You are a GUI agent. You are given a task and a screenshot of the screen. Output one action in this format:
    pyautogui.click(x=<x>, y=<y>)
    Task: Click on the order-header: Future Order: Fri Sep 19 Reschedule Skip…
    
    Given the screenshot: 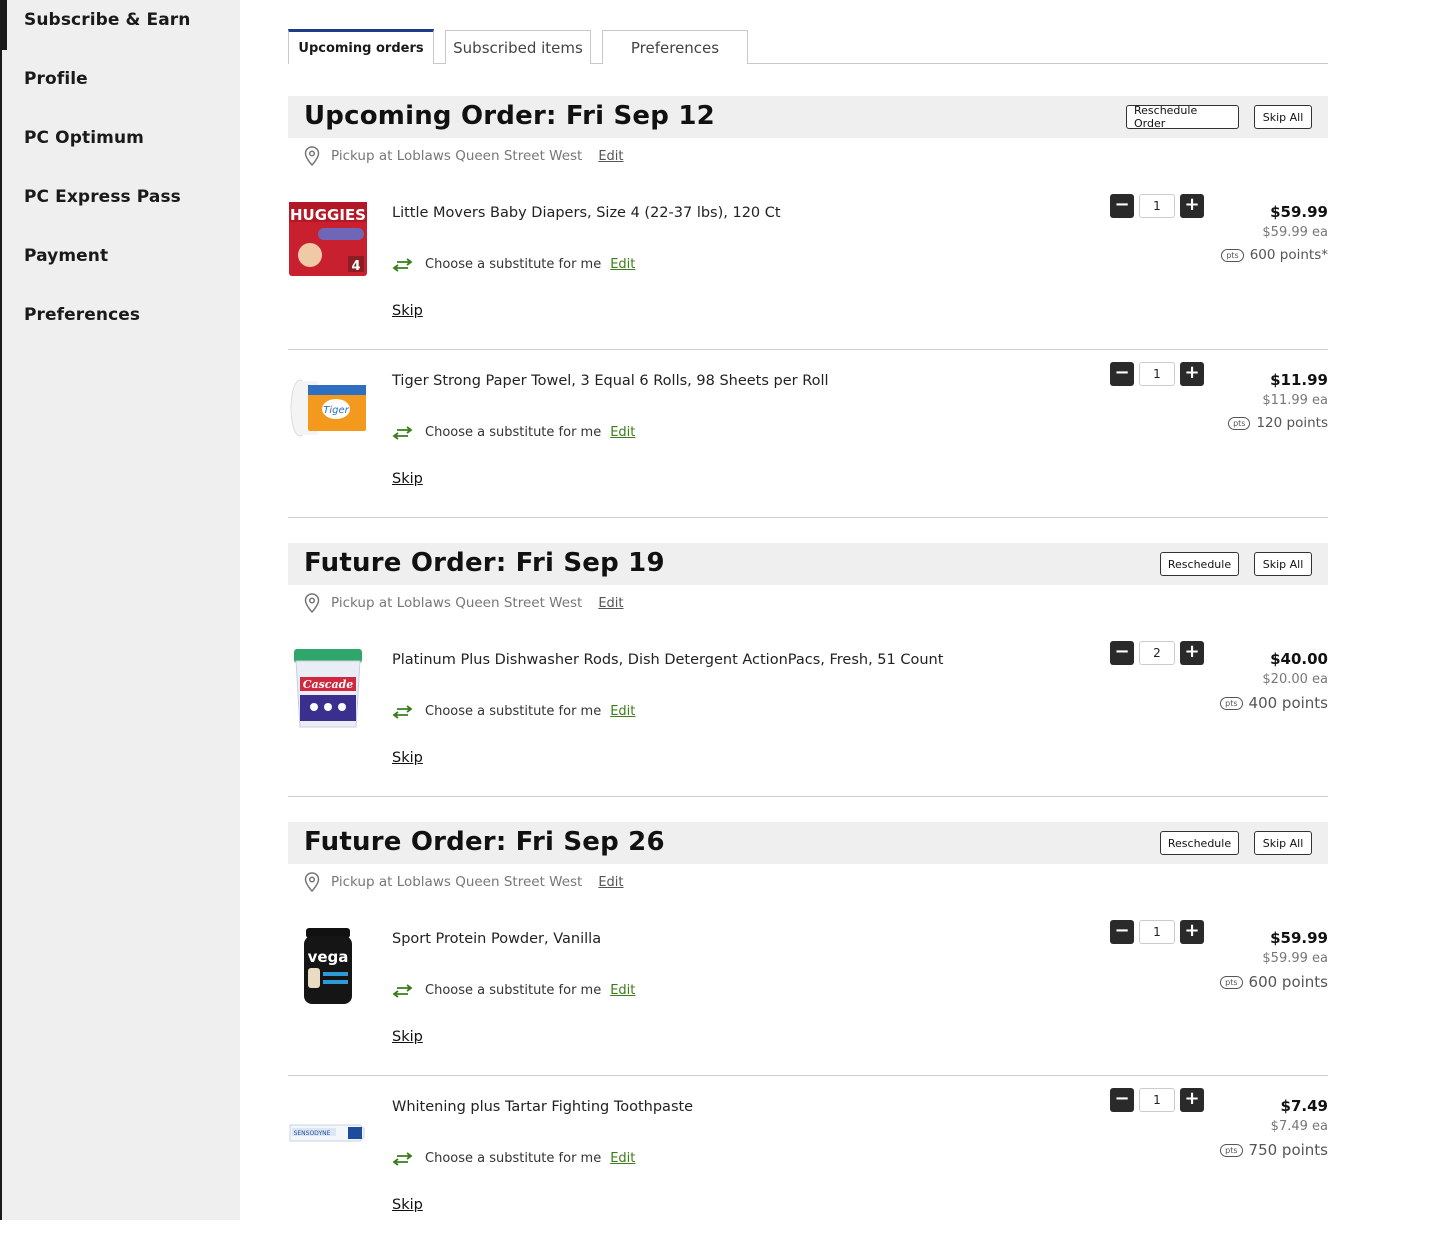 What is the action you would take?
    pyautogui.click(x=808, y=564)
    